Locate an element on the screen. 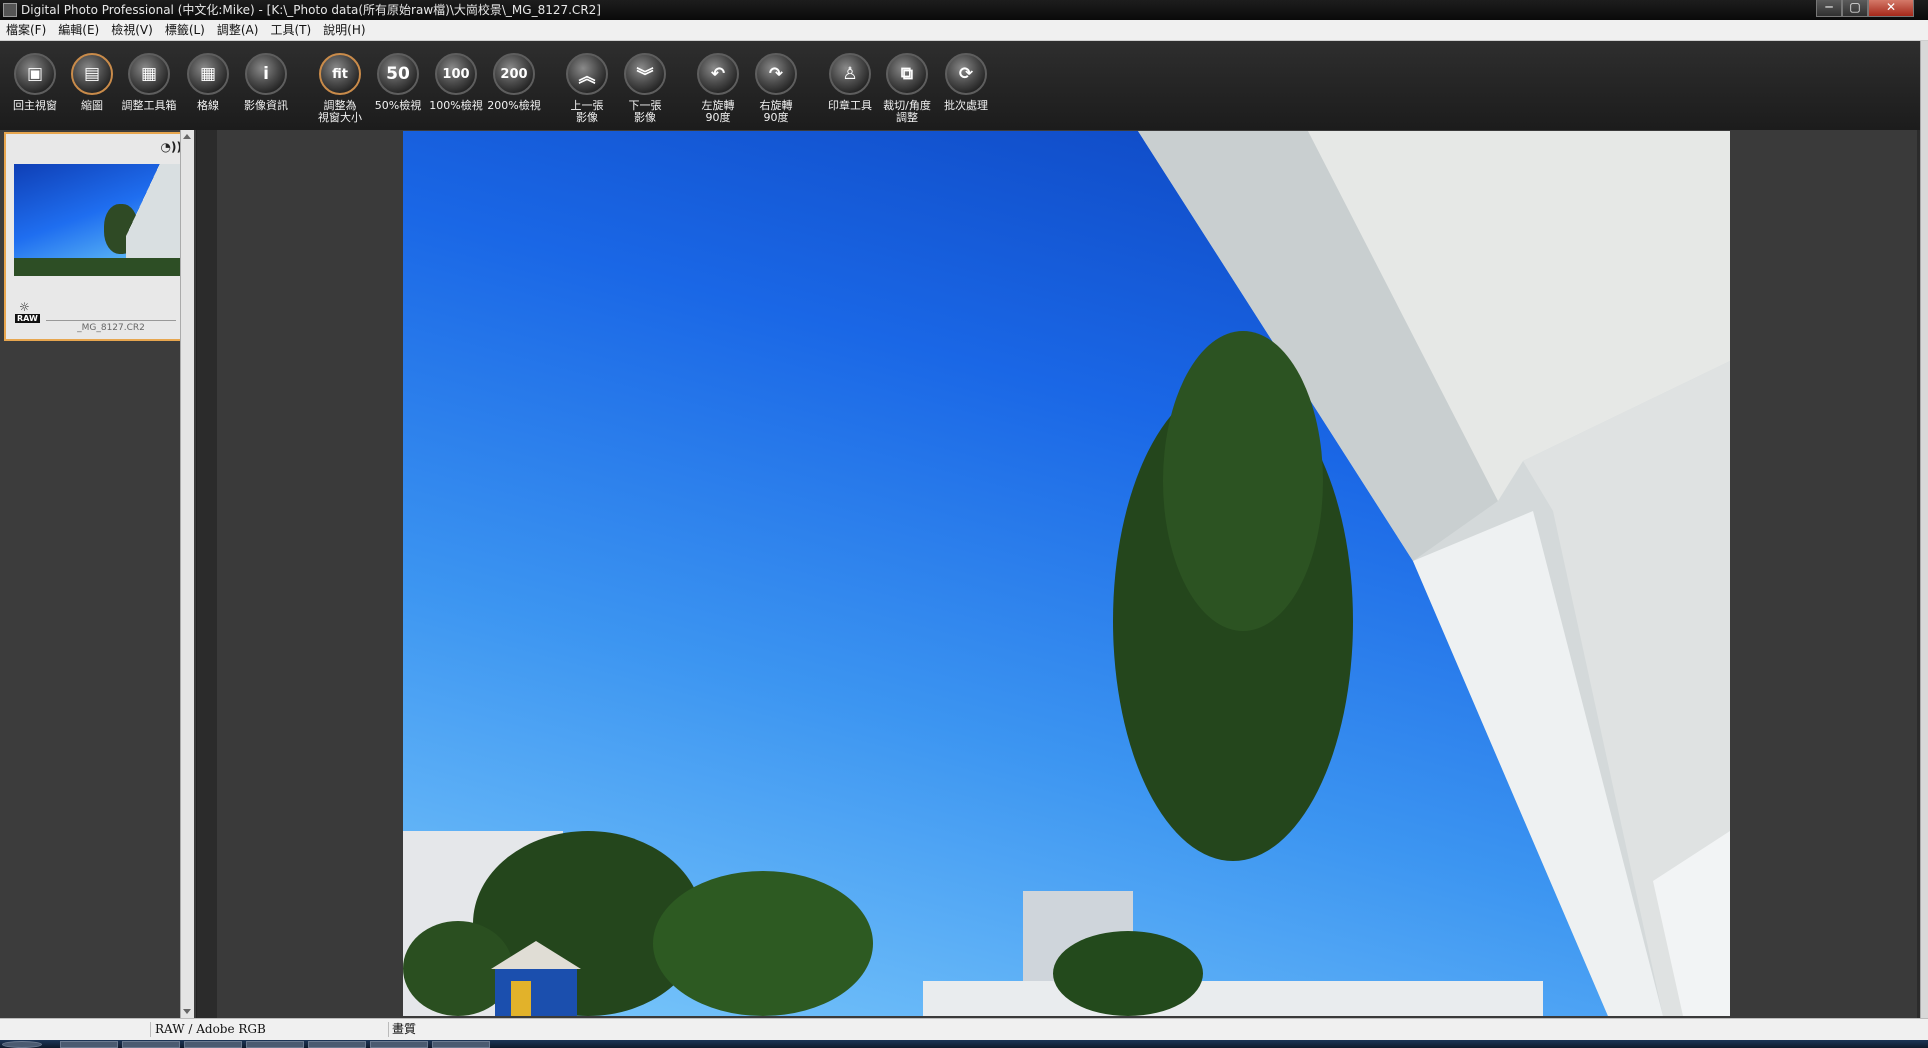 The height and width of the screenshot is (1048, 1928). zoom-100-icon: 100 is located at coordinates (456, 74).